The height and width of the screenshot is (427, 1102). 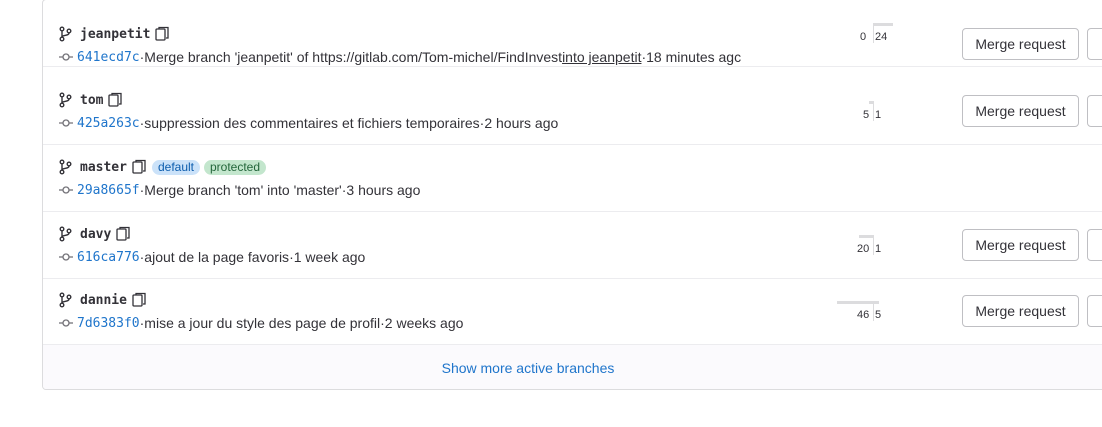 What do you see at coordinates (866, 115) in the screenshot?
I see `behind-count: 5` at bounding box center [866, 115].